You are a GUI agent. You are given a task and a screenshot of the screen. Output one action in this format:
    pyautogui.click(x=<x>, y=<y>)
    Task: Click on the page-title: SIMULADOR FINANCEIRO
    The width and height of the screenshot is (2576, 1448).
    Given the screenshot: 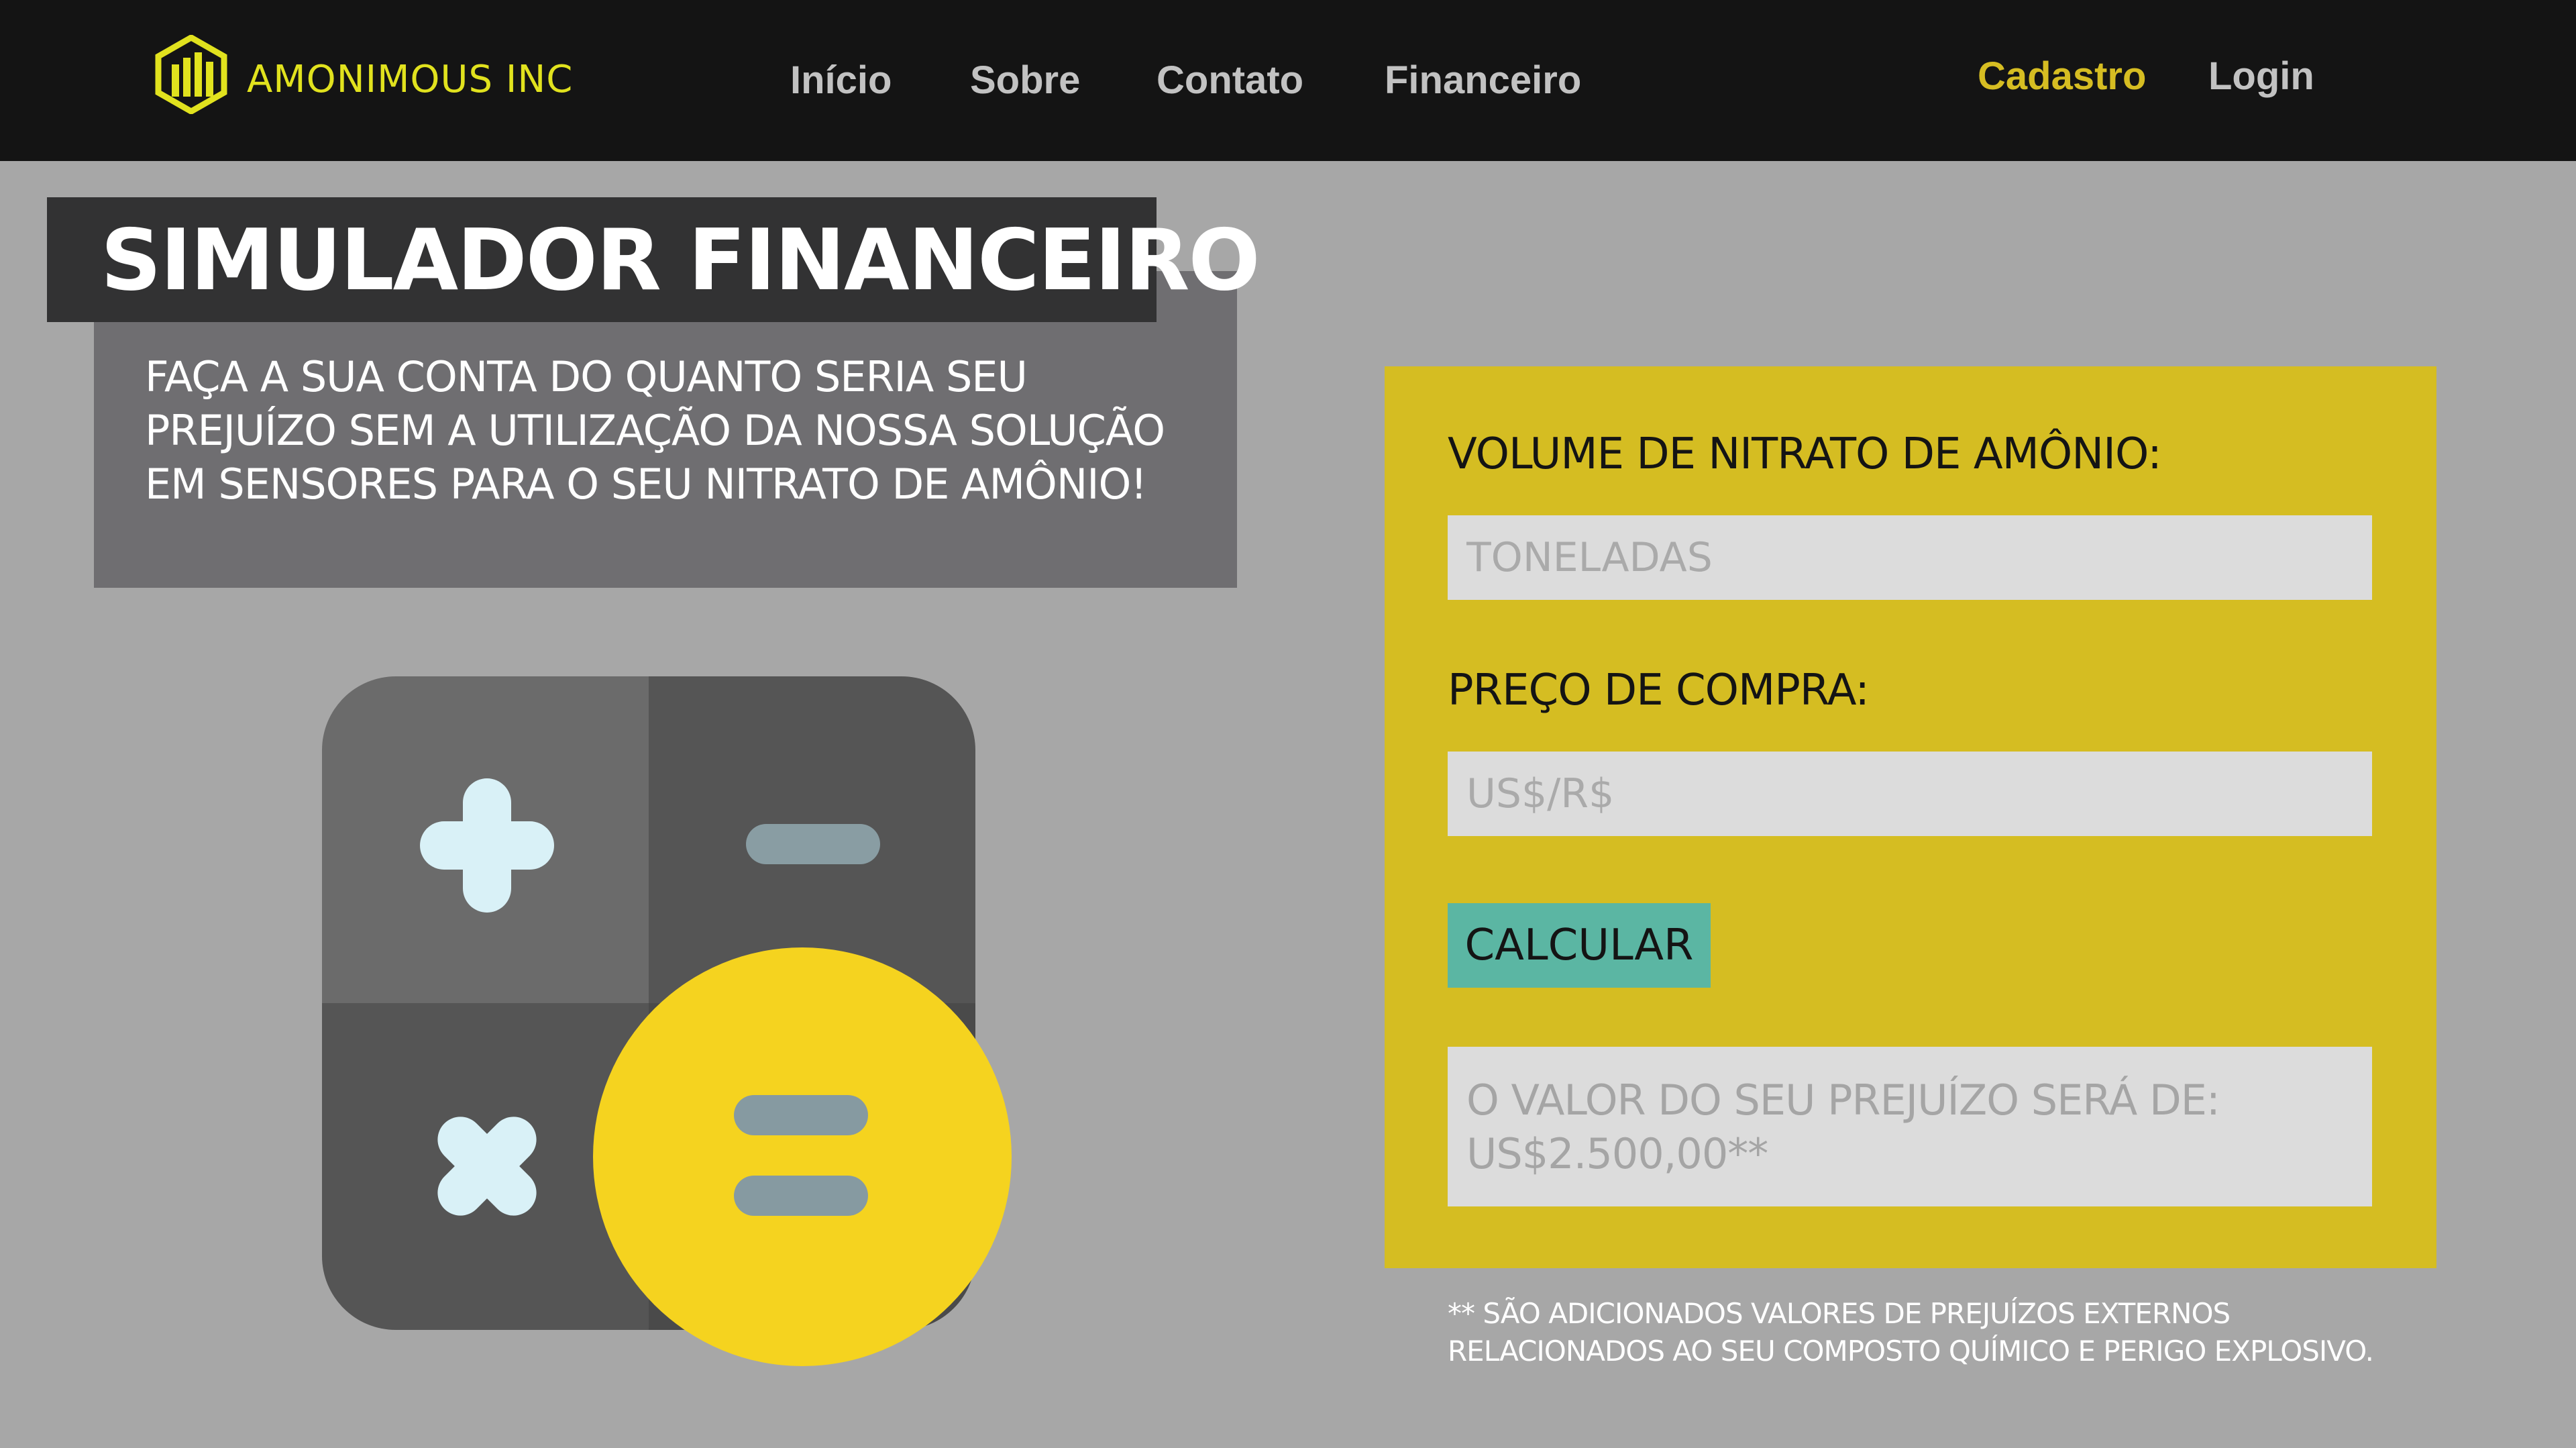 What is the action you would take?
    pyautogui.click(x=680, y=260)
    